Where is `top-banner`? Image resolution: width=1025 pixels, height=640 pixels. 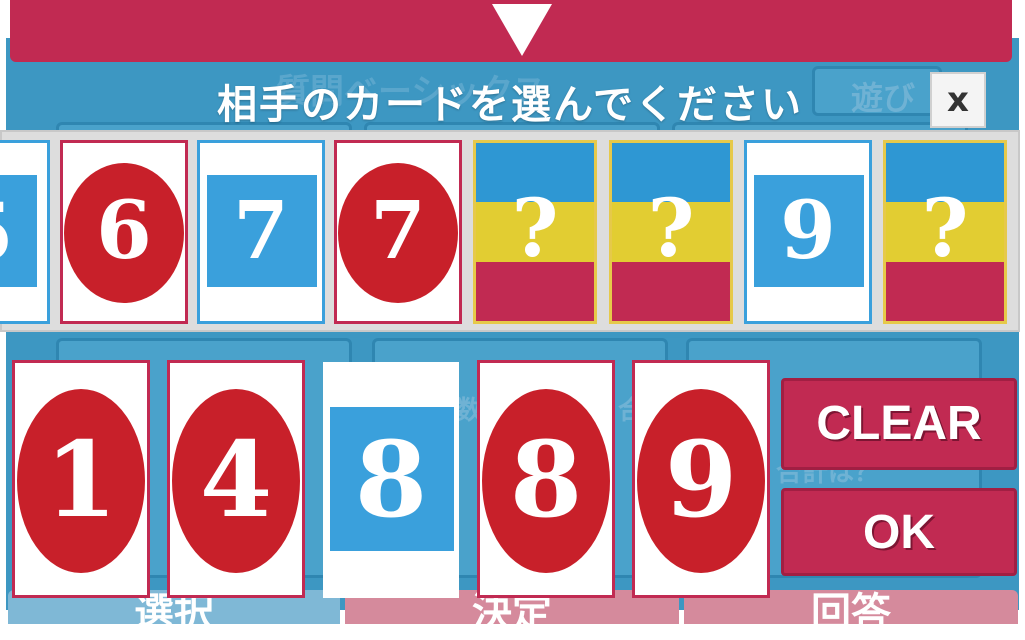
top-banner is located at coordinates (511, 31).